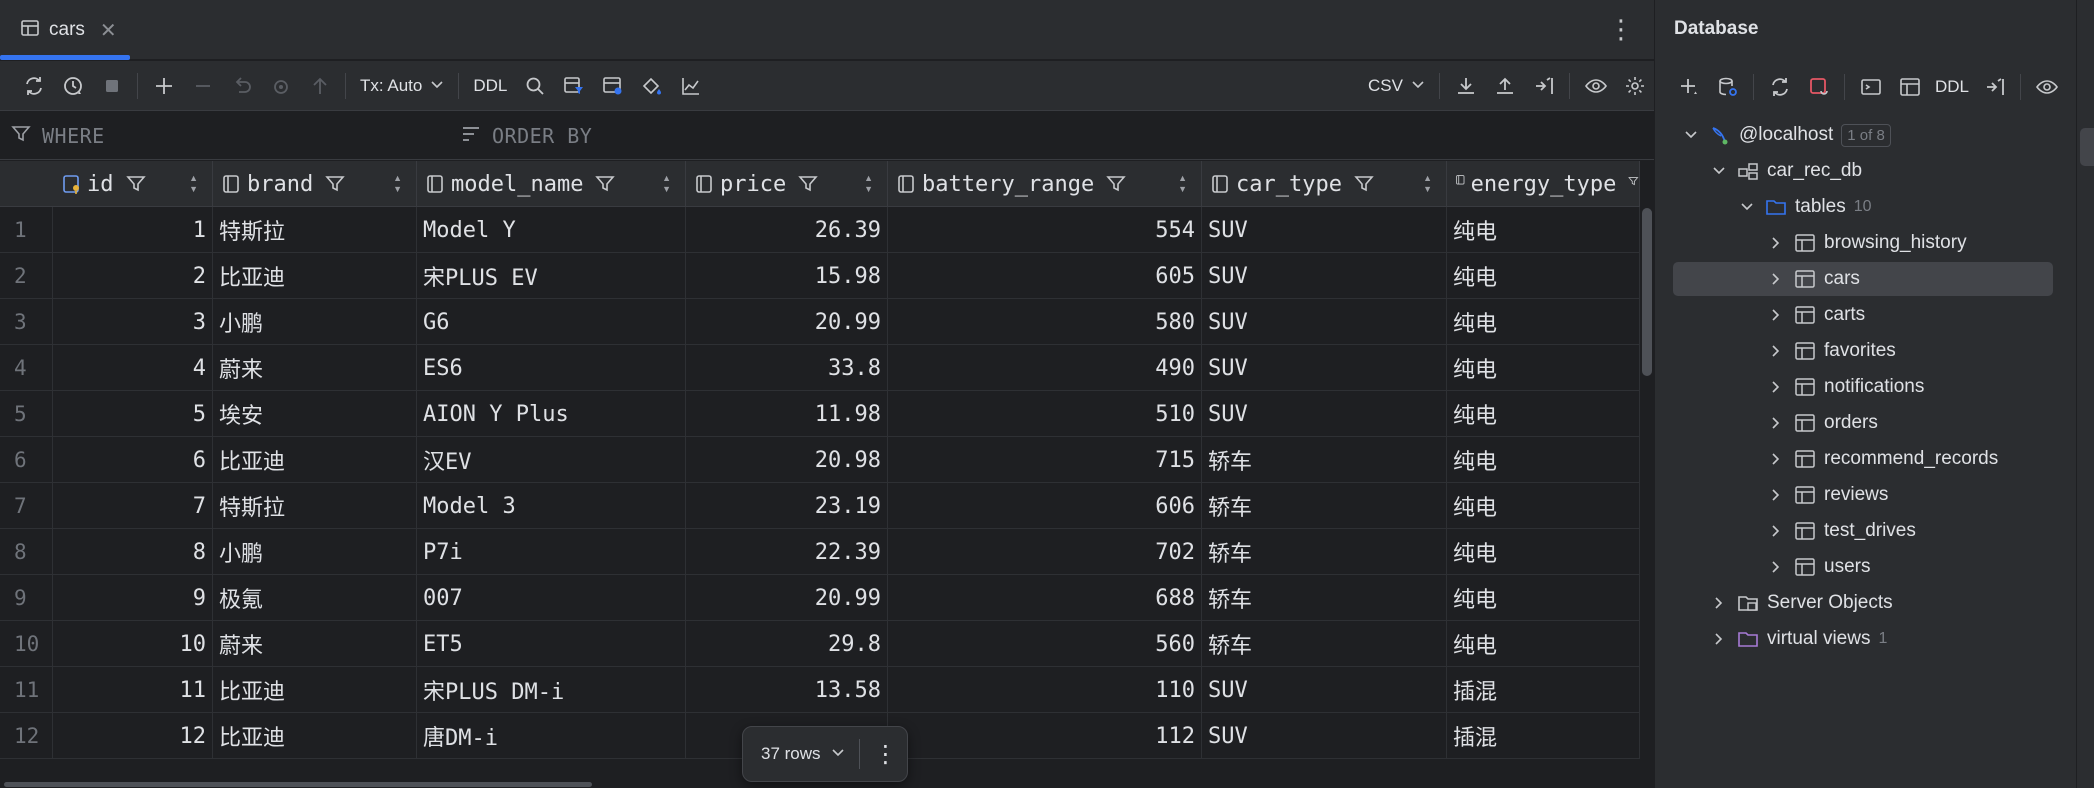 This screenshot has width=2094, height=788. Describe the element at coordinates (1045, 736) in the screenshot. I see `cell-battery-range: 112` at that location.